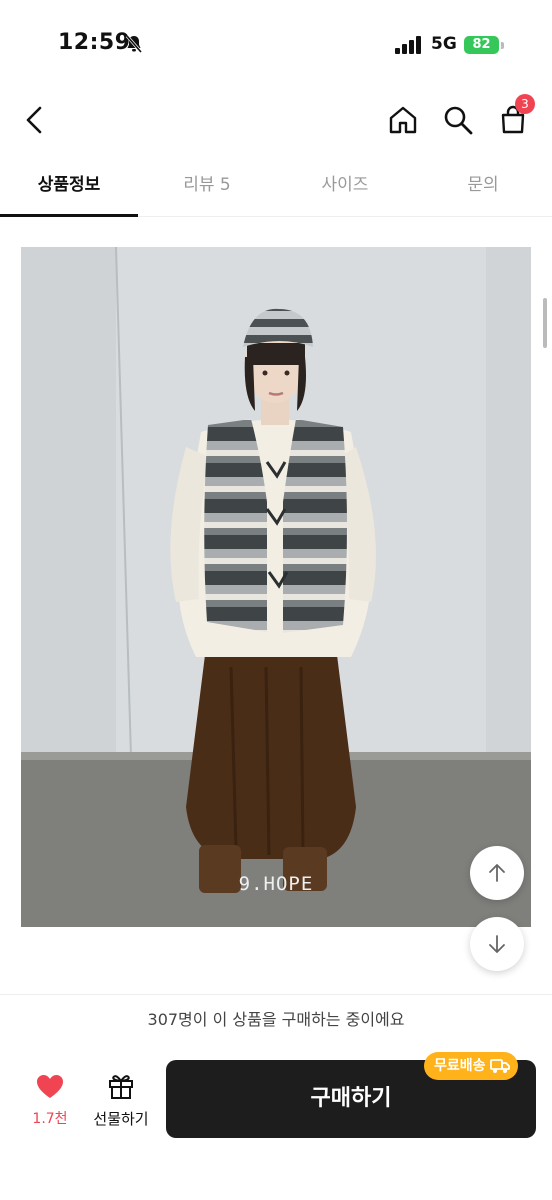  I want to click on like-count: 1.7천, so click(50, 1119).